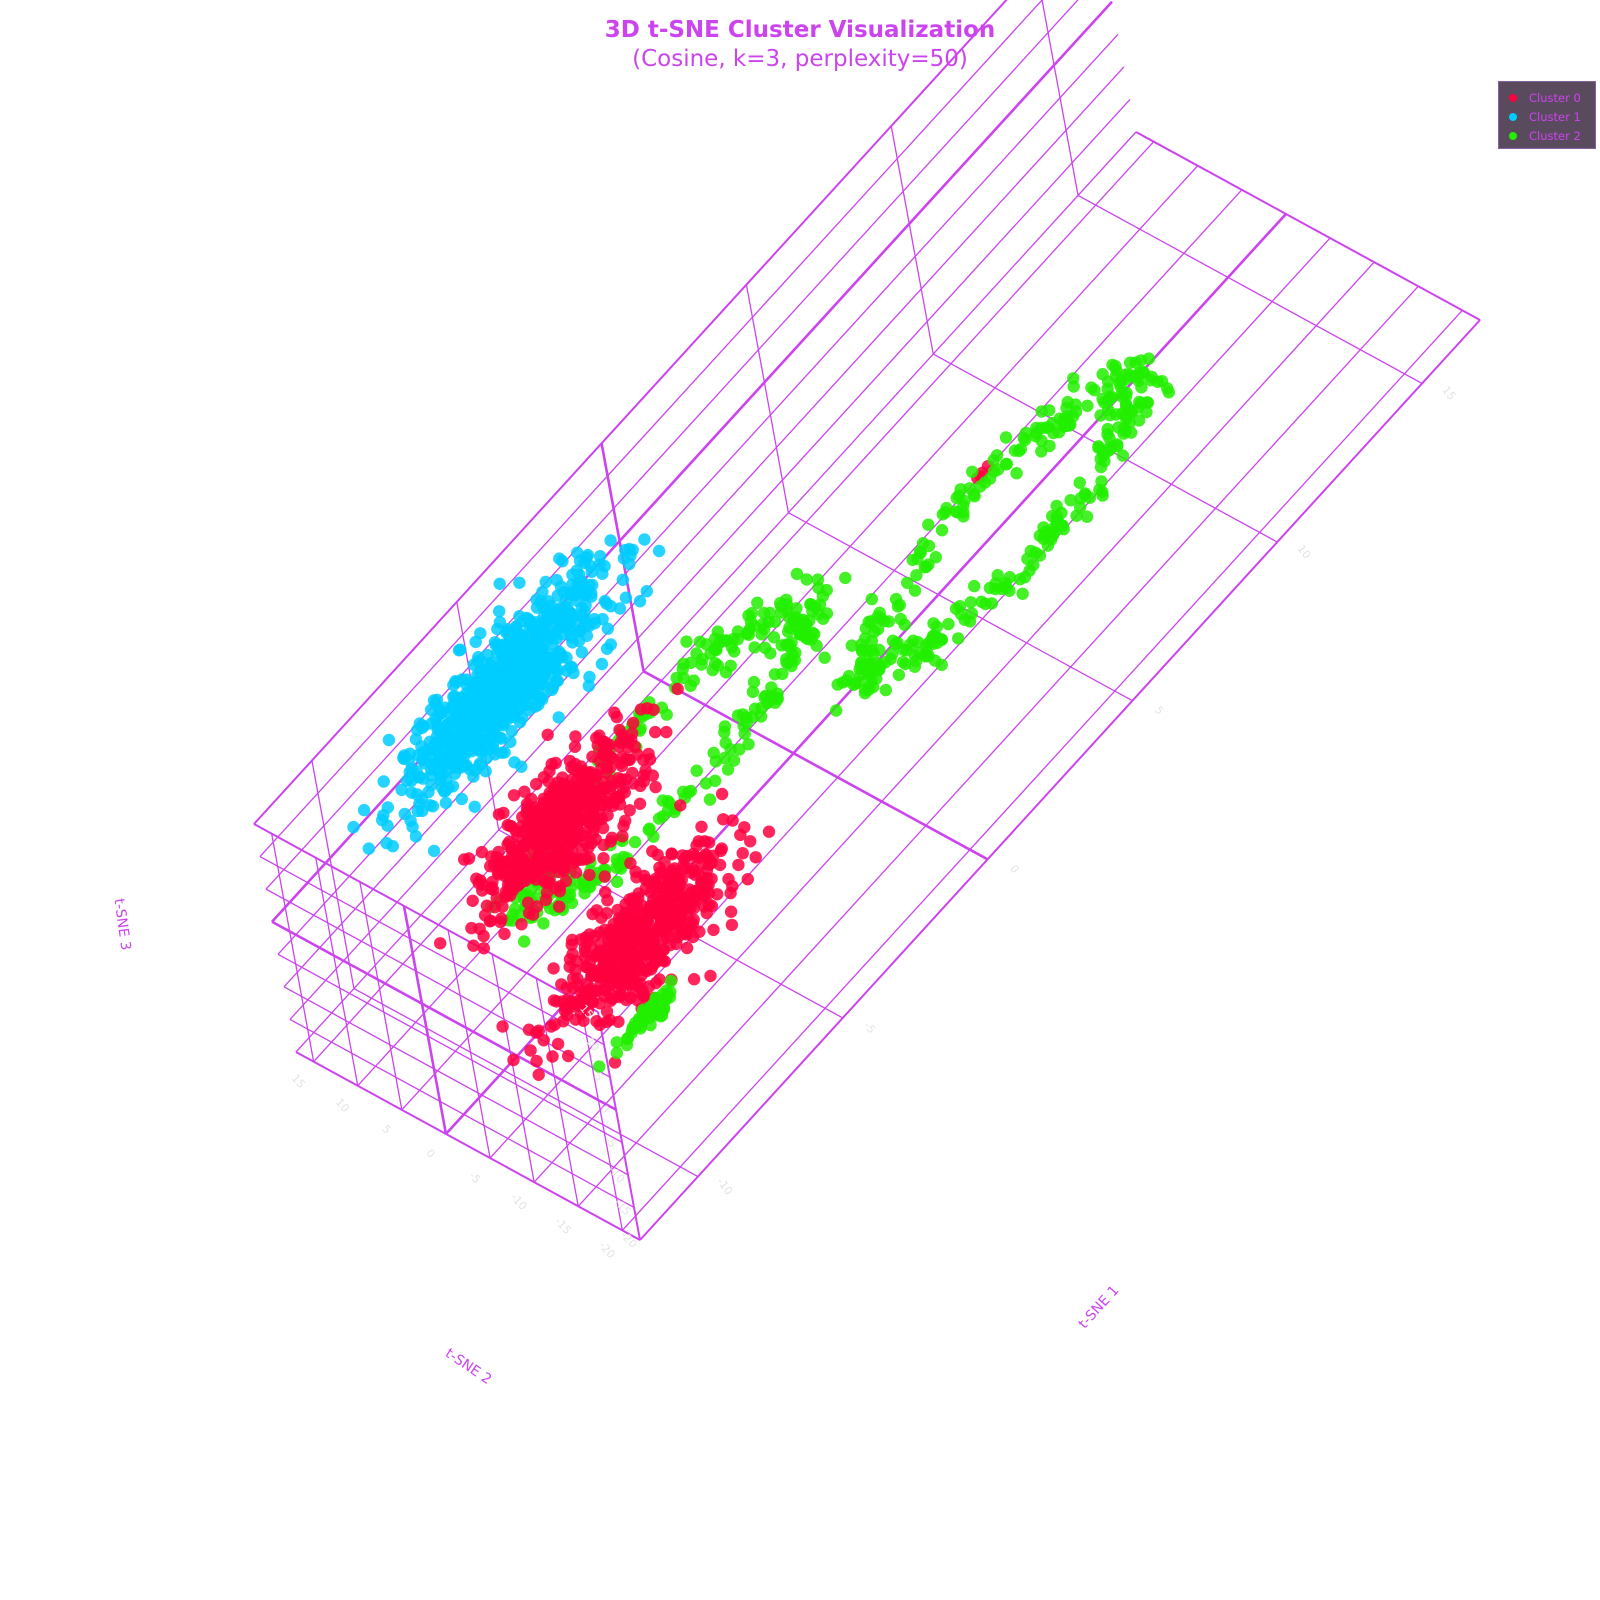 The image size is (1600, 1600). I want to click on y-tick-label: -5, so click(474, 1177).